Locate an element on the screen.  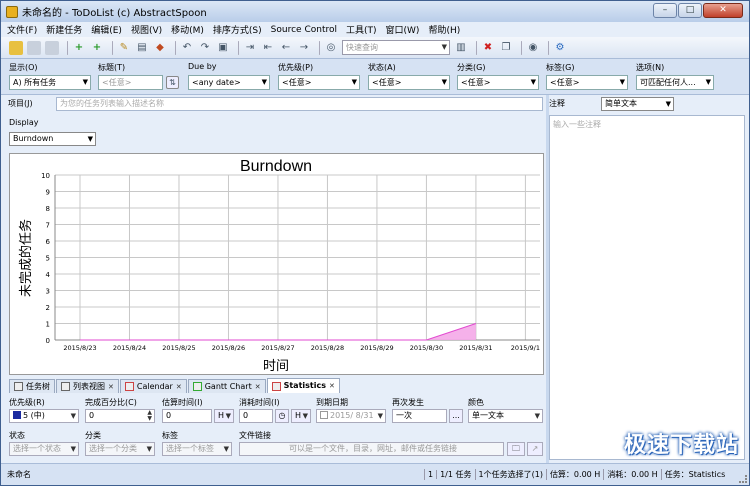
chart-icon: ▥ is located at coordinates (461, 48).